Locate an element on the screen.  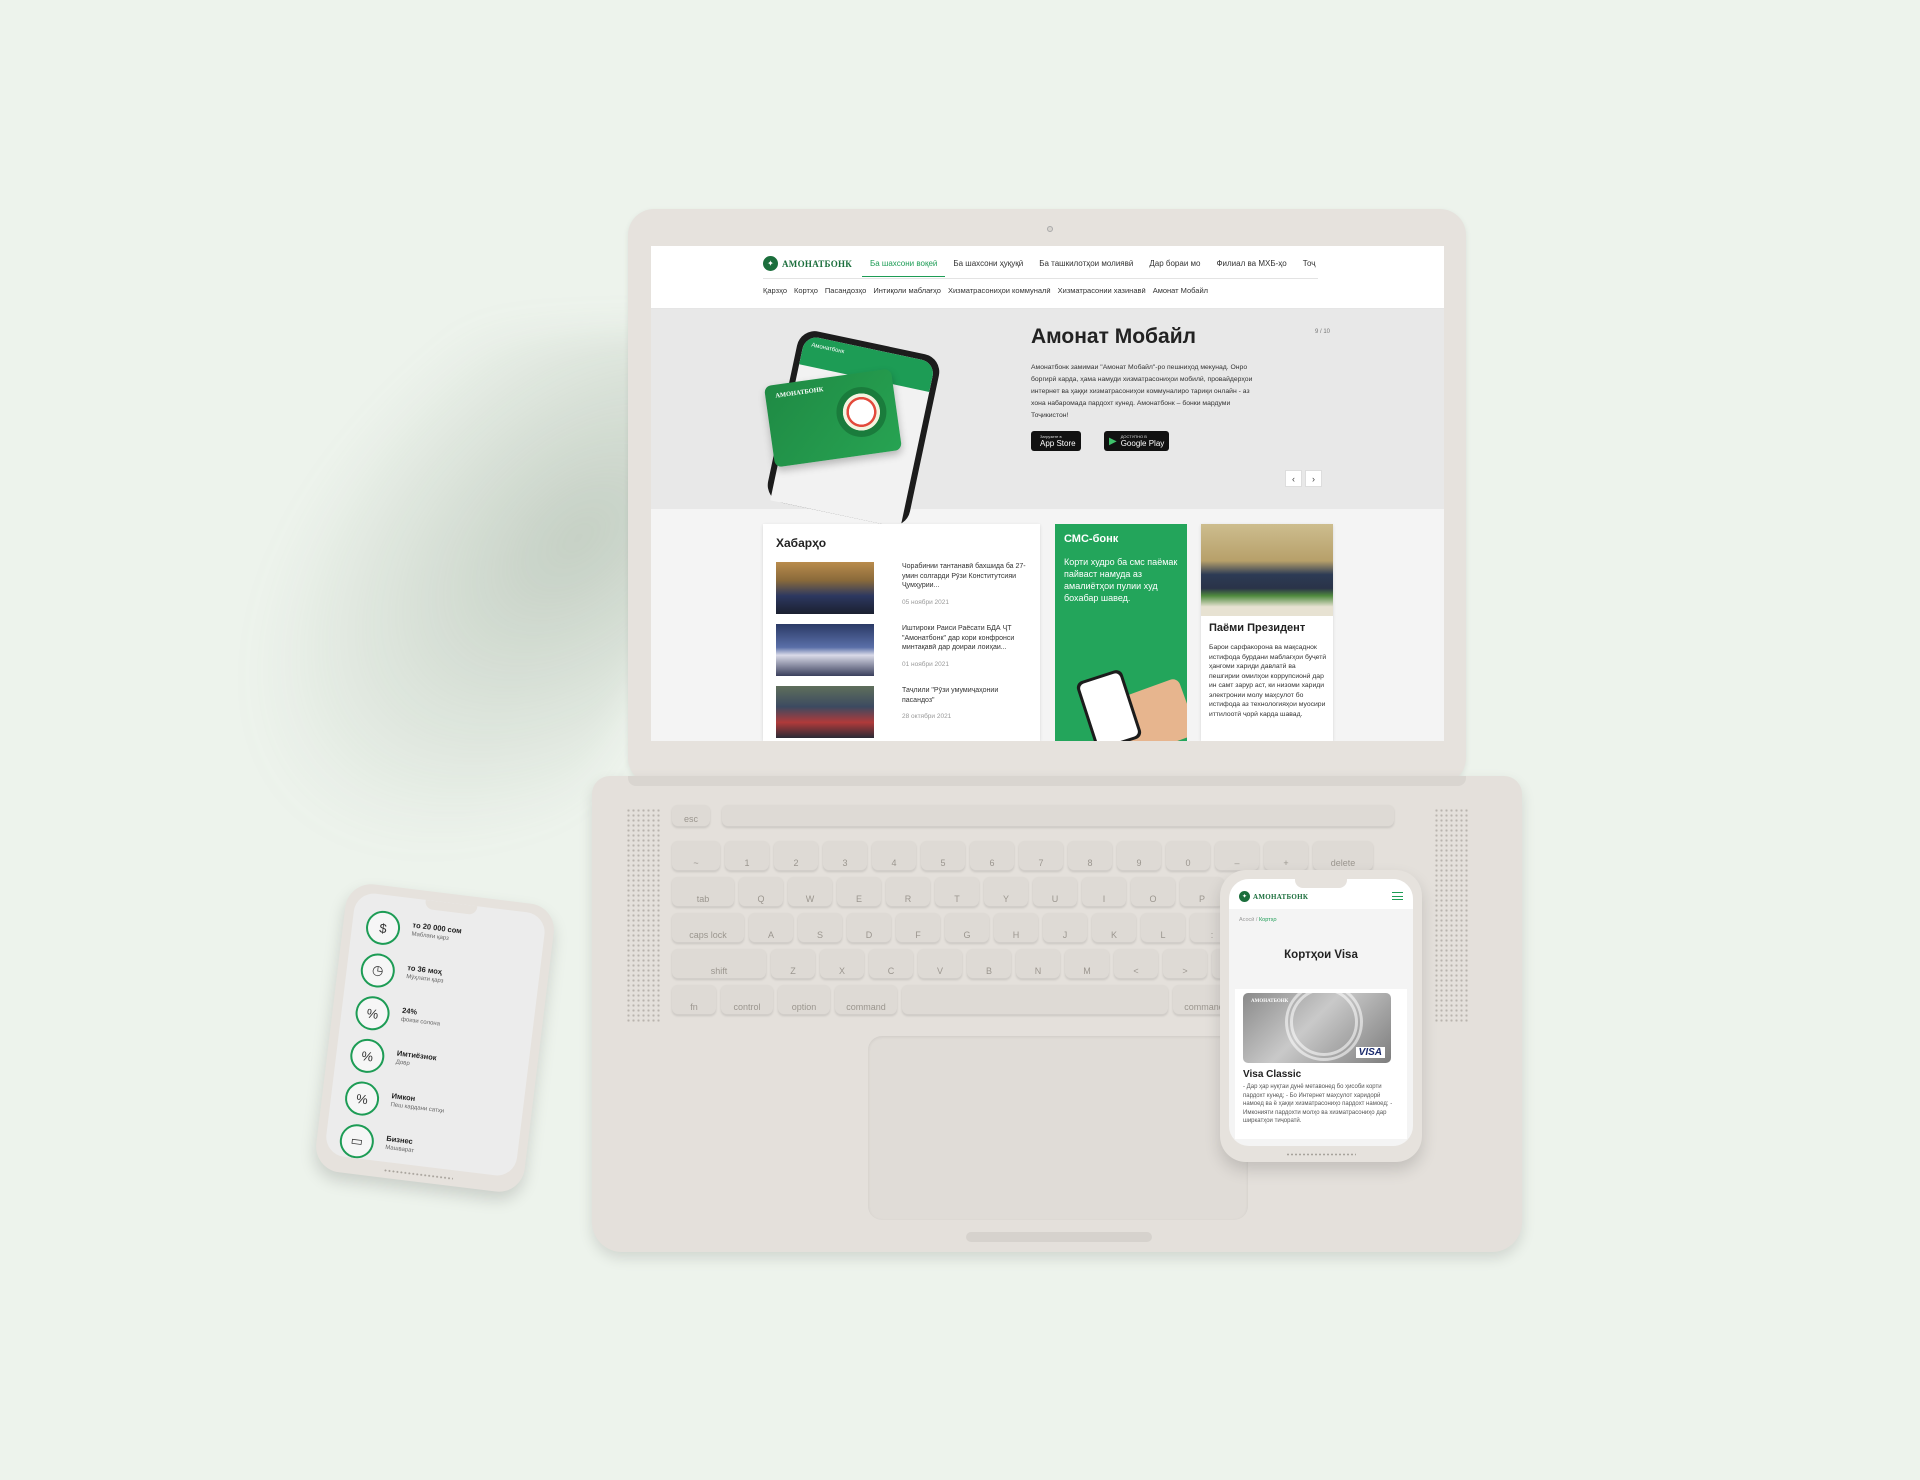
key: Q is located at coordinates (761, 892).